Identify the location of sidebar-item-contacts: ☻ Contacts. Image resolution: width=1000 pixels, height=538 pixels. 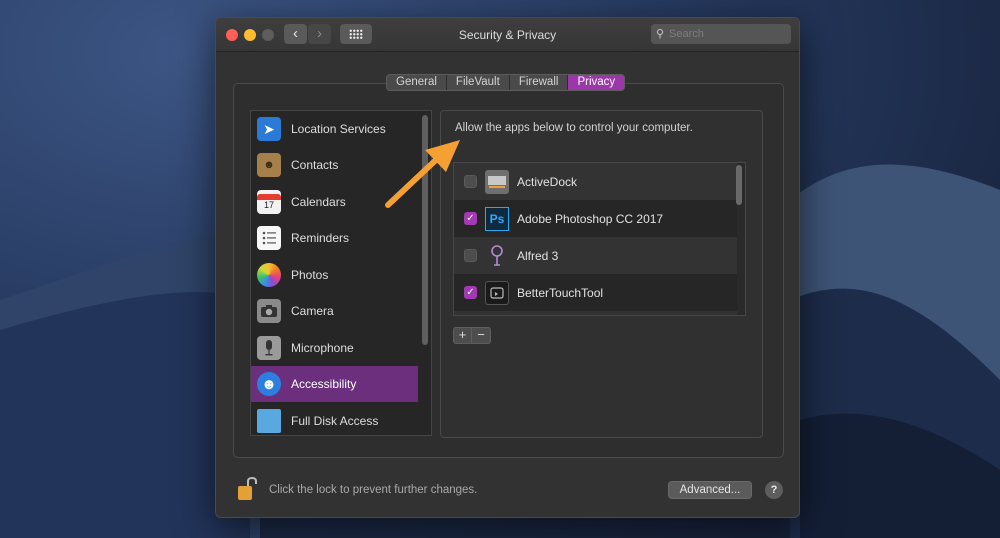
(334, 165).